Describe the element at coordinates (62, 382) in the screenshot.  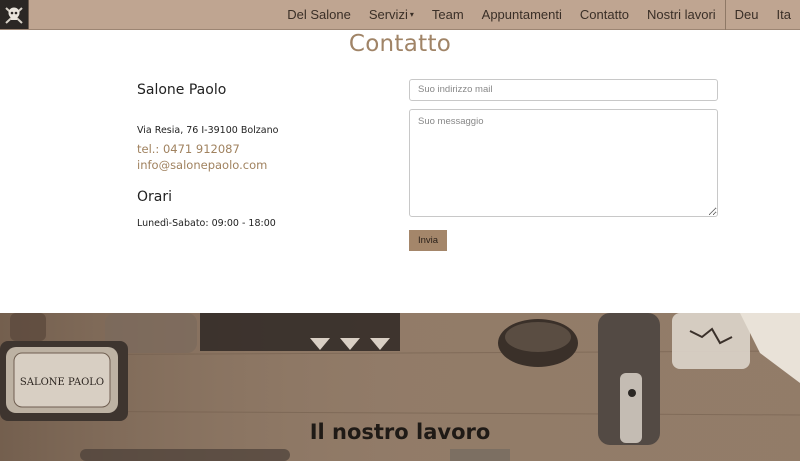
I see `tin-label: SALONE PAOLO` at that location.